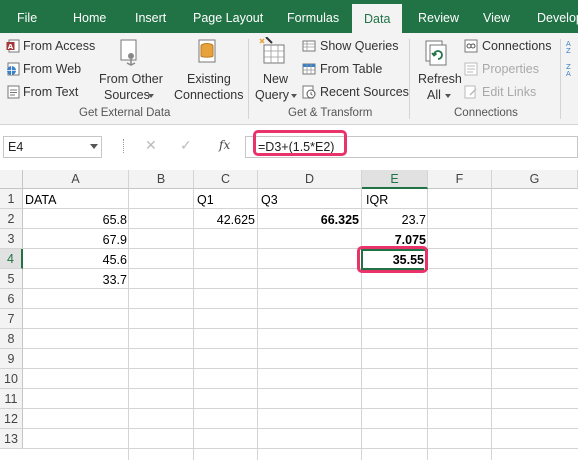  What do you see at coordinates (150, 16) in the screenshot?
I see `tab-insert: Insert` at bounding box center [150, 16].